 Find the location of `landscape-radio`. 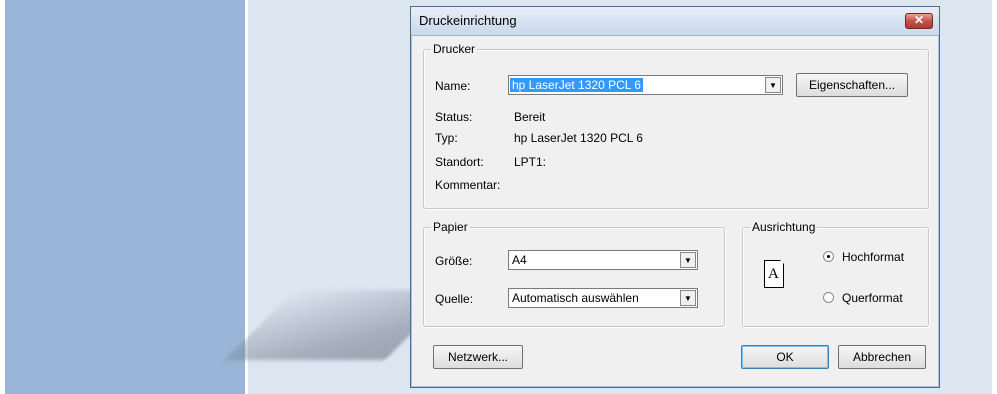

landscape-radio is located at coordinates (828, 297).